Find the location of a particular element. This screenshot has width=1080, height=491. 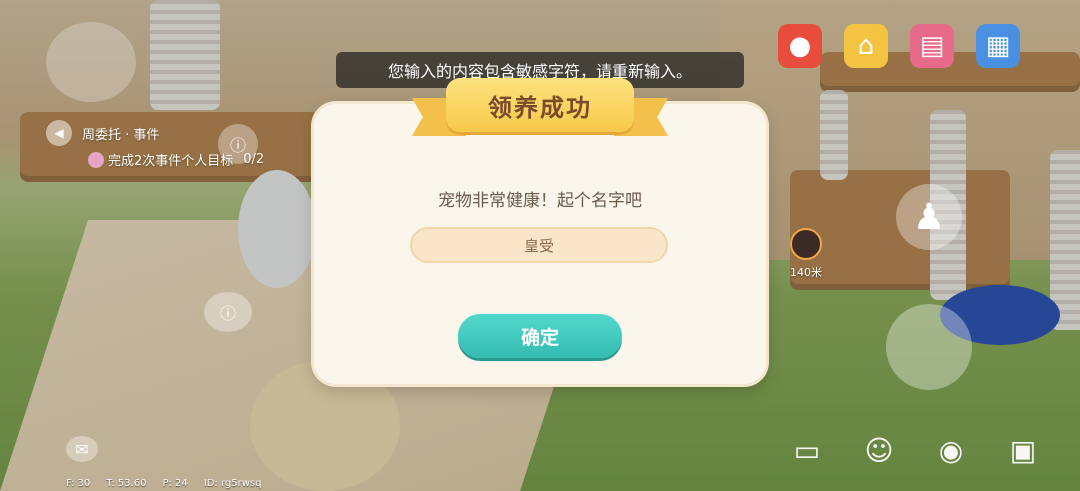

back-arrow-icon: ◀ is located at coordinates (59, 133).